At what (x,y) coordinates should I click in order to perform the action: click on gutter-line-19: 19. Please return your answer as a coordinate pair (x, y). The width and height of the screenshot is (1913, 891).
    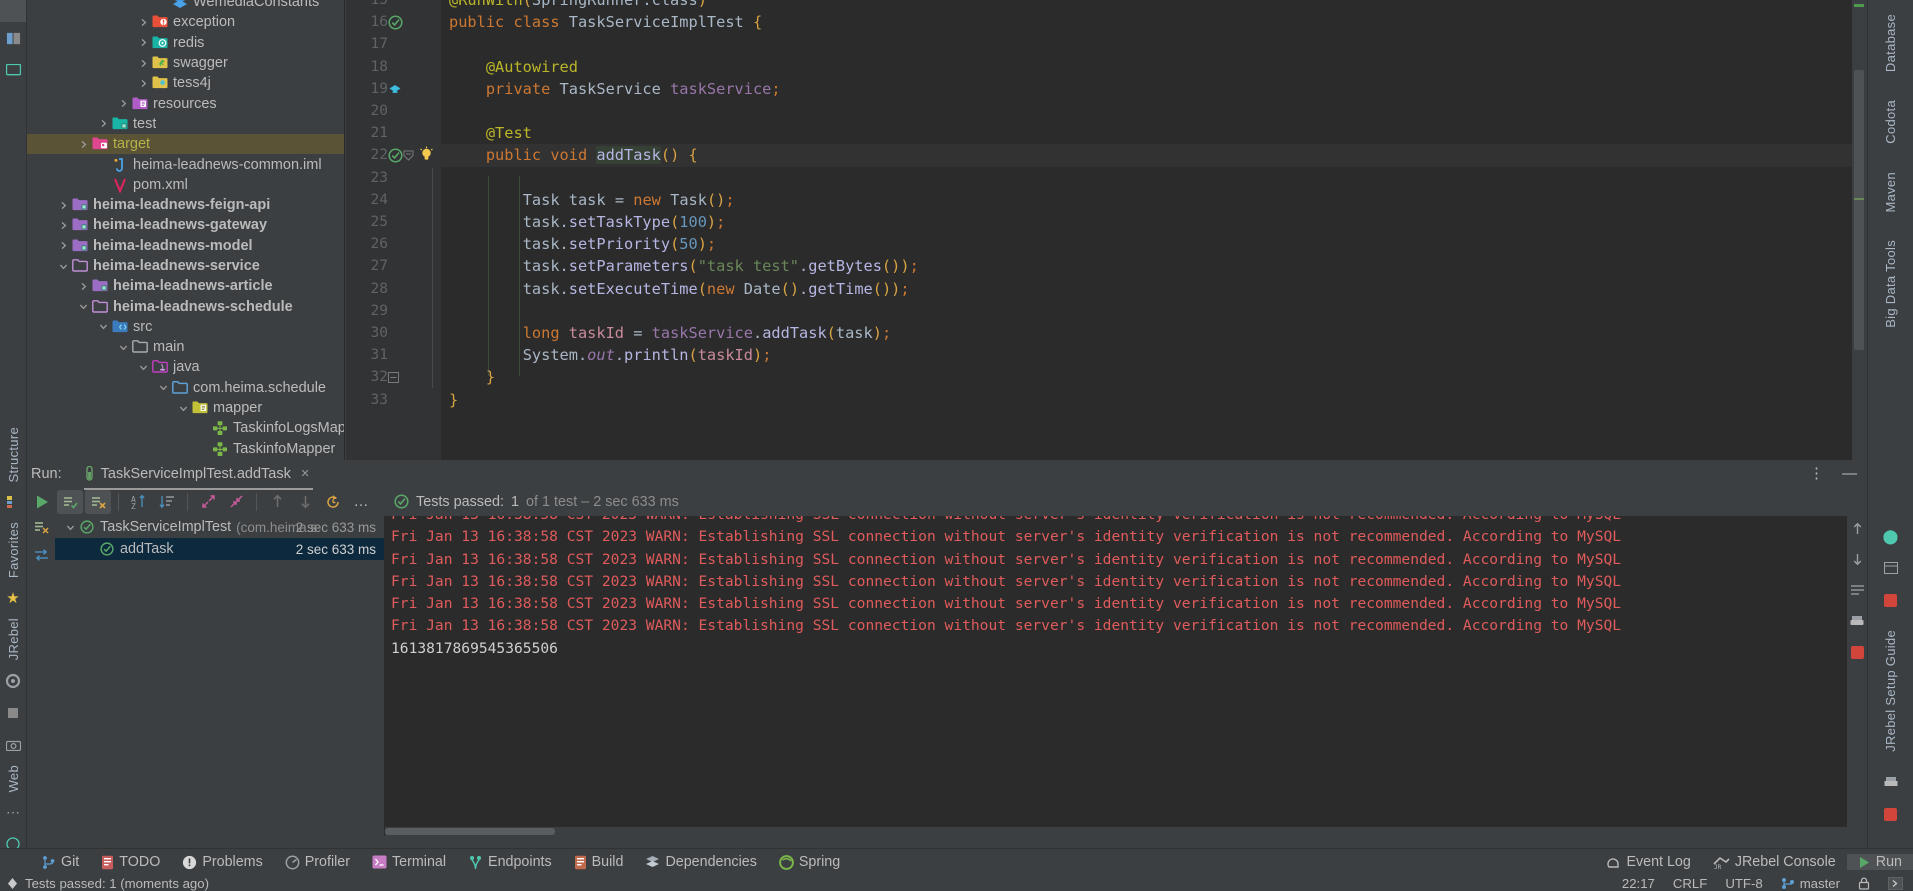
    Looking at the image, I should click on (393, 89).